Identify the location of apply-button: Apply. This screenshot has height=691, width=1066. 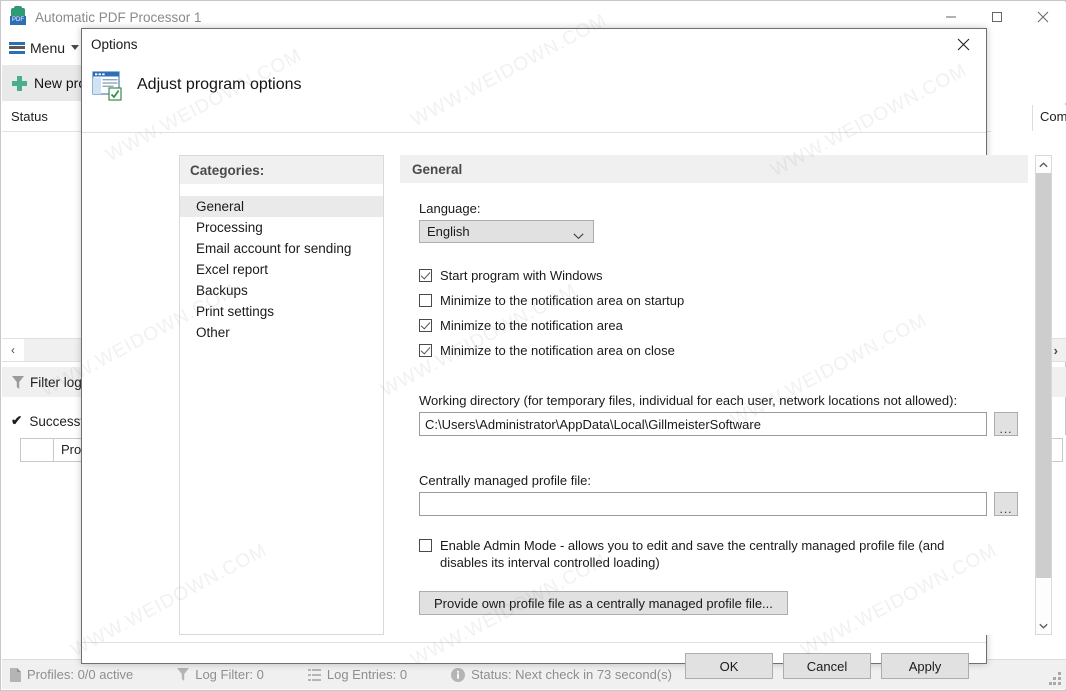
(925, 666).